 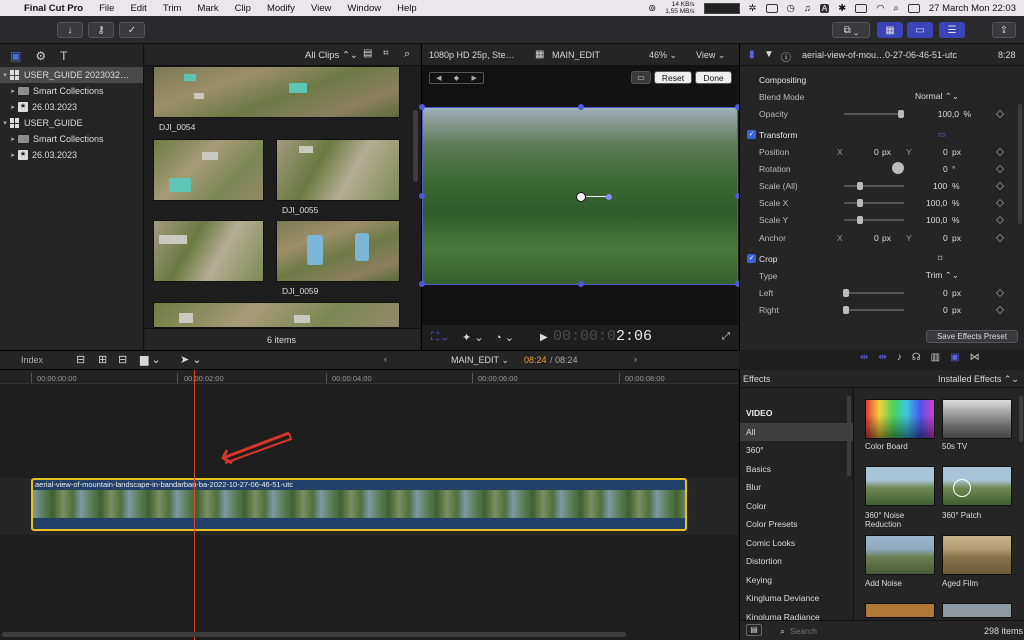 I want to click on menu-clip: Clip, so click(x=243, y=8).